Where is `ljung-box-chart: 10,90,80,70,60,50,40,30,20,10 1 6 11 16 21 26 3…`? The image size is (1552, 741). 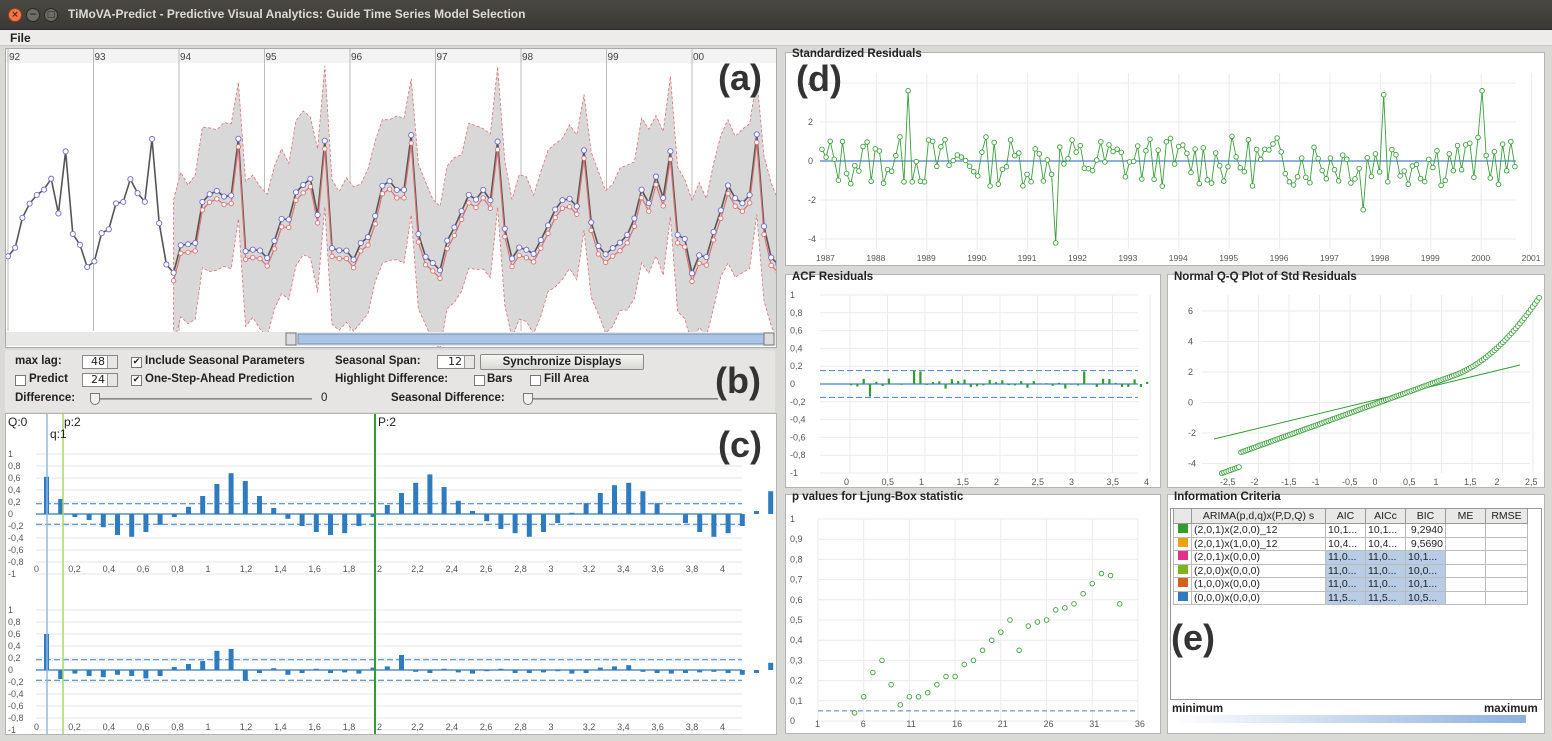 ljung-box-chart: 10,90,80,70,60,50,40,30,20,10 1 6 11 16 21 26 3… is located at coordinates (973, 614).